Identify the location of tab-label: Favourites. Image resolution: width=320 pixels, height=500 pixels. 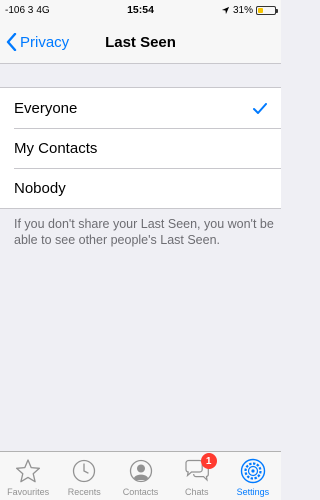
(28, 492).